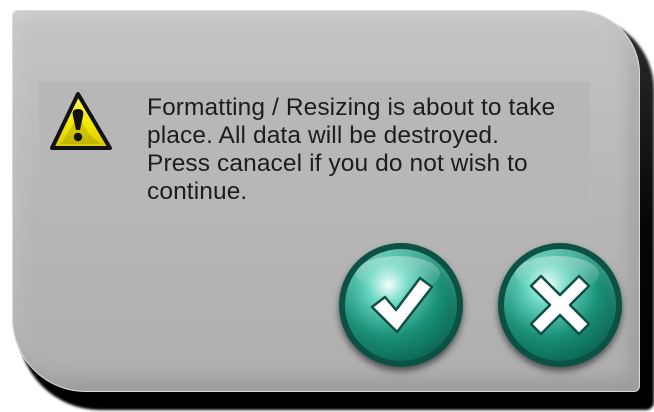  What do you see at coordinates (197, 191) in the screenshot?
I see `message-line-4: continue.` at bounding box center [197, 191].